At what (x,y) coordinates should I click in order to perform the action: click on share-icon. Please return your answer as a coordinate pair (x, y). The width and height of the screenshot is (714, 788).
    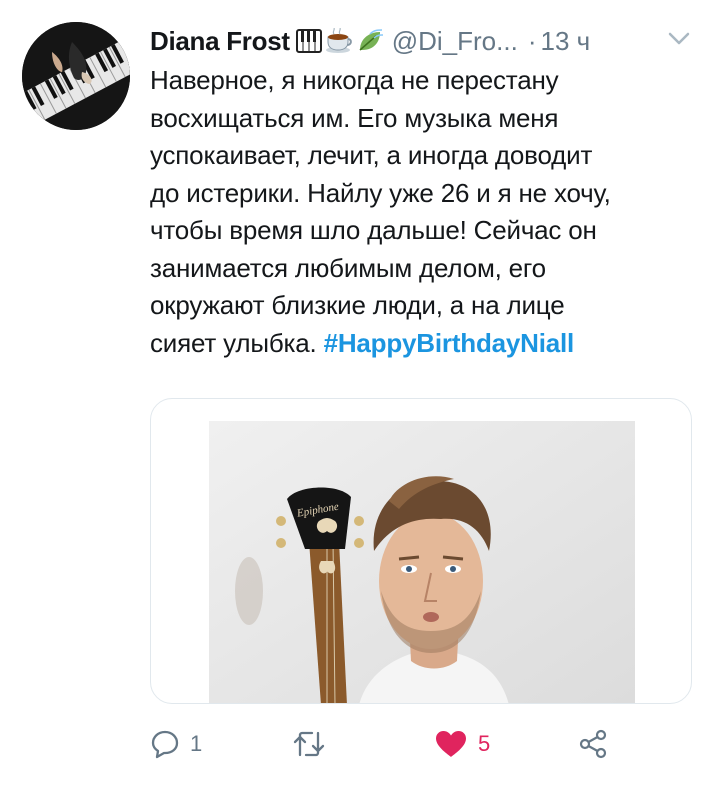
    Looking at the image, I should click on (593, 744).